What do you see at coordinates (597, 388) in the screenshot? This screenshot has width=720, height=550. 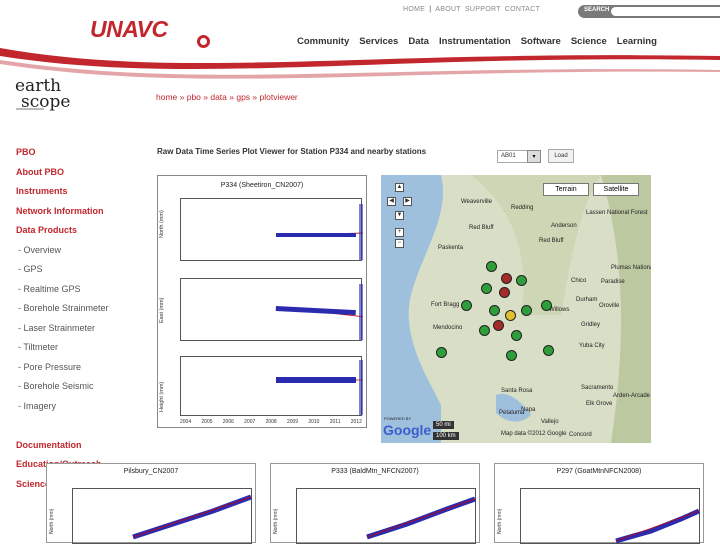 I see `map-place-label: Sacramento` at bounding box center [597, 388].